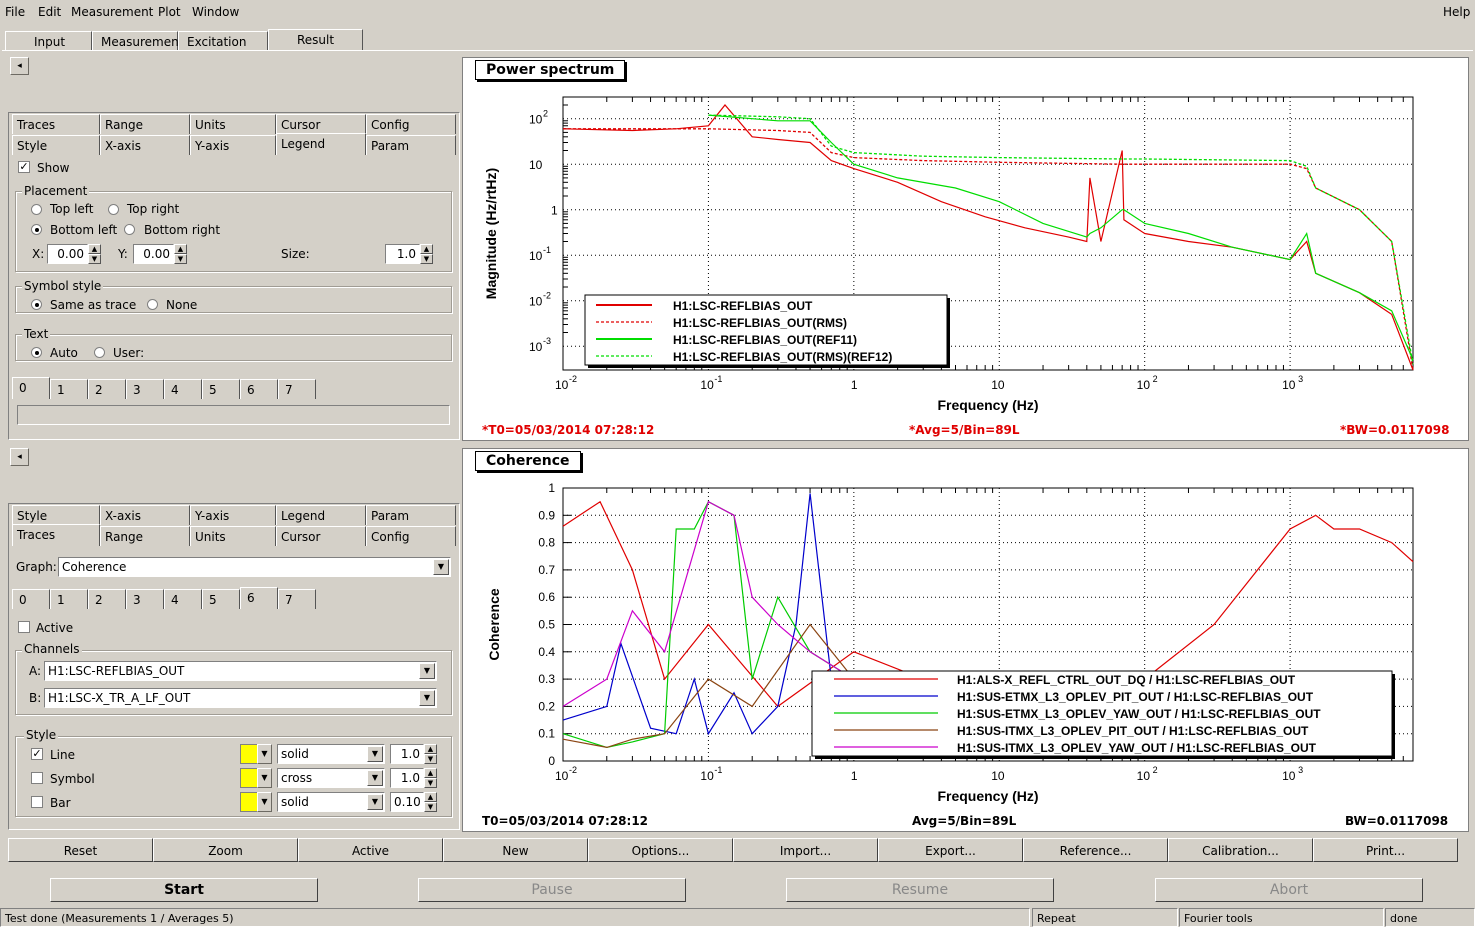 The image size is (1475, 927). What do you see at coordinates (370, 850) in the screenshot?
I see `button-active: Active` at bounding box center [370, 850].